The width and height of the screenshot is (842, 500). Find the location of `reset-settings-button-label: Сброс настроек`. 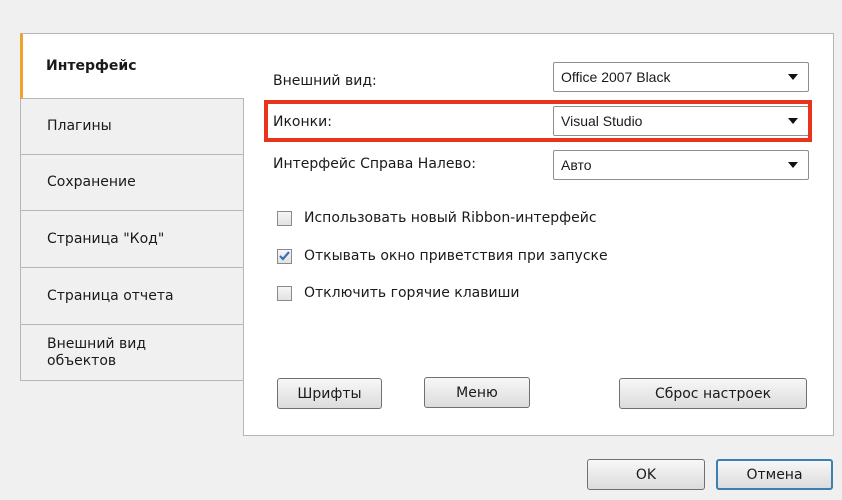

reset-settings-button-label: Сброс настроек is located at coordinates (713, 393).